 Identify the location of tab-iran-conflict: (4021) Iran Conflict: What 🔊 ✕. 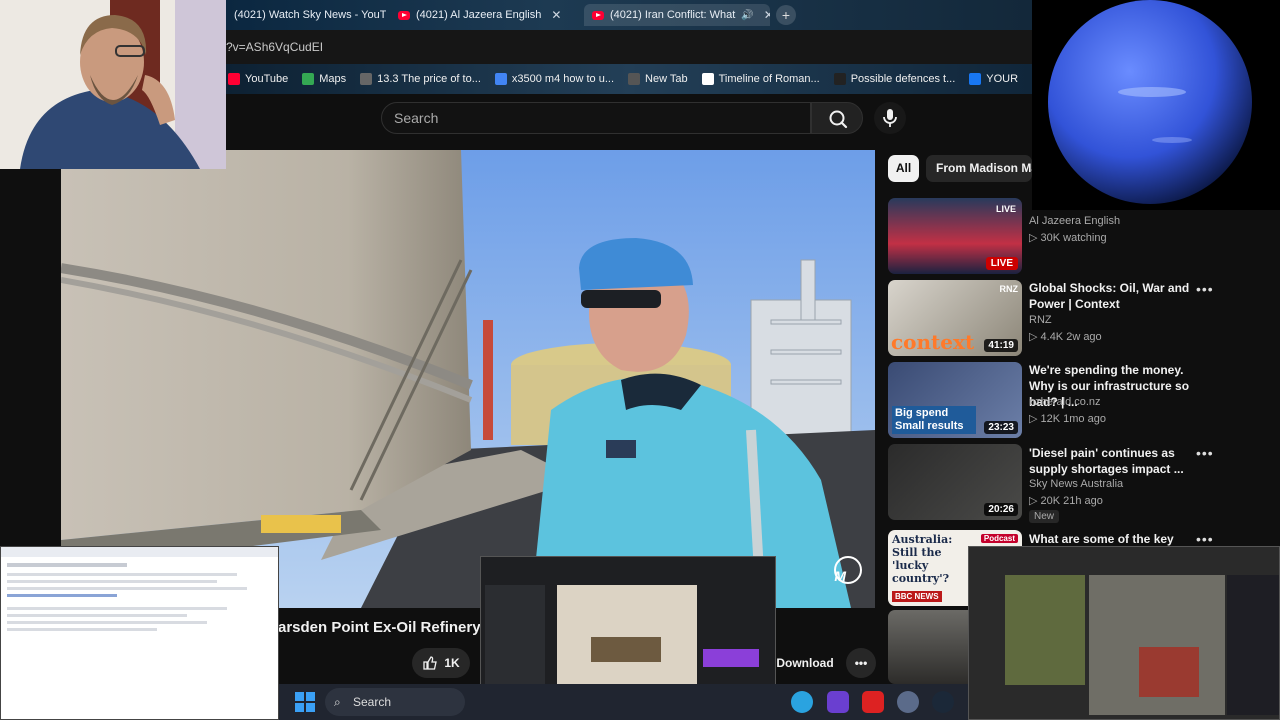
(677, 15).